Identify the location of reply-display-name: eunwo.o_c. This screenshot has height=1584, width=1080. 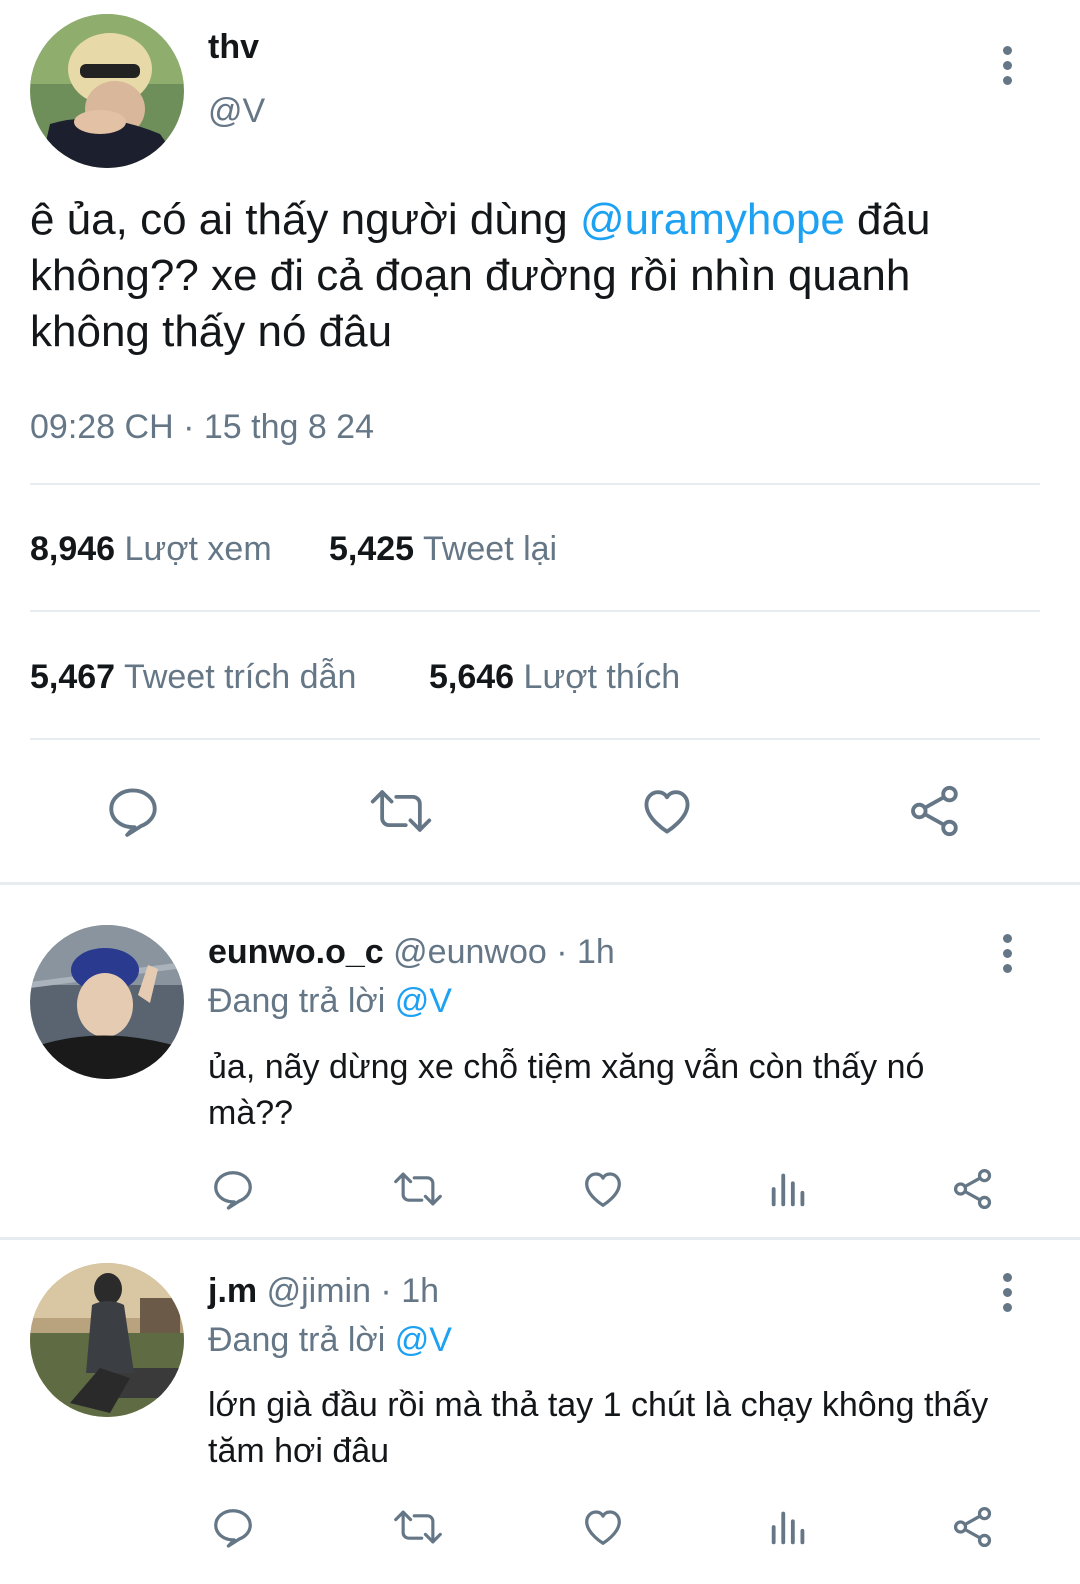
(296, 952).